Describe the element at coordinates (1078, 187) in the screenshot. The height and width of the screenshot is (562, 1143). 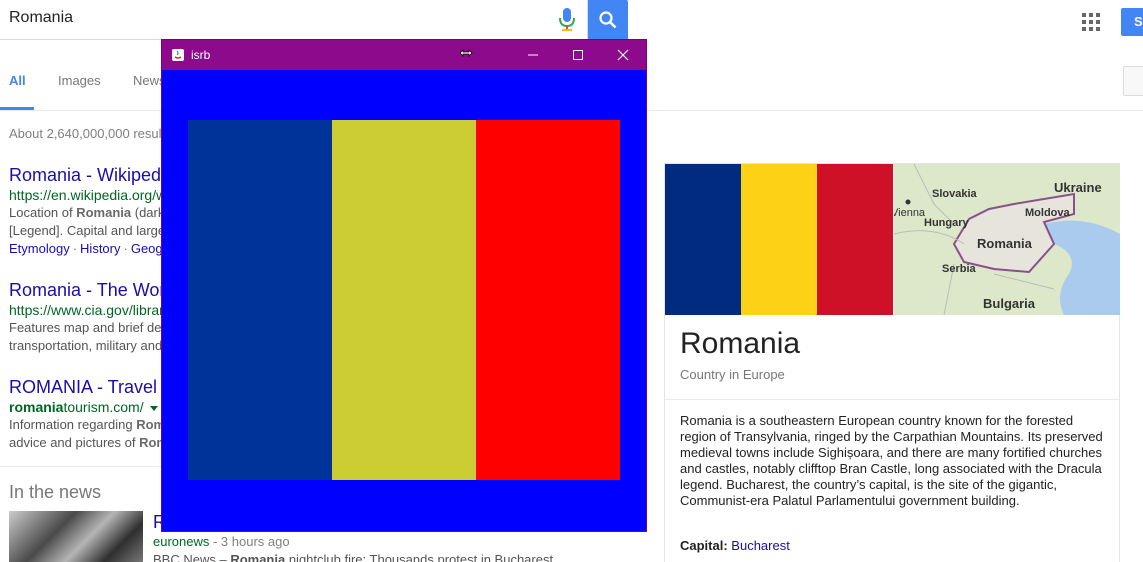
I see `map-label-ukraine: Ukraine` at that location.